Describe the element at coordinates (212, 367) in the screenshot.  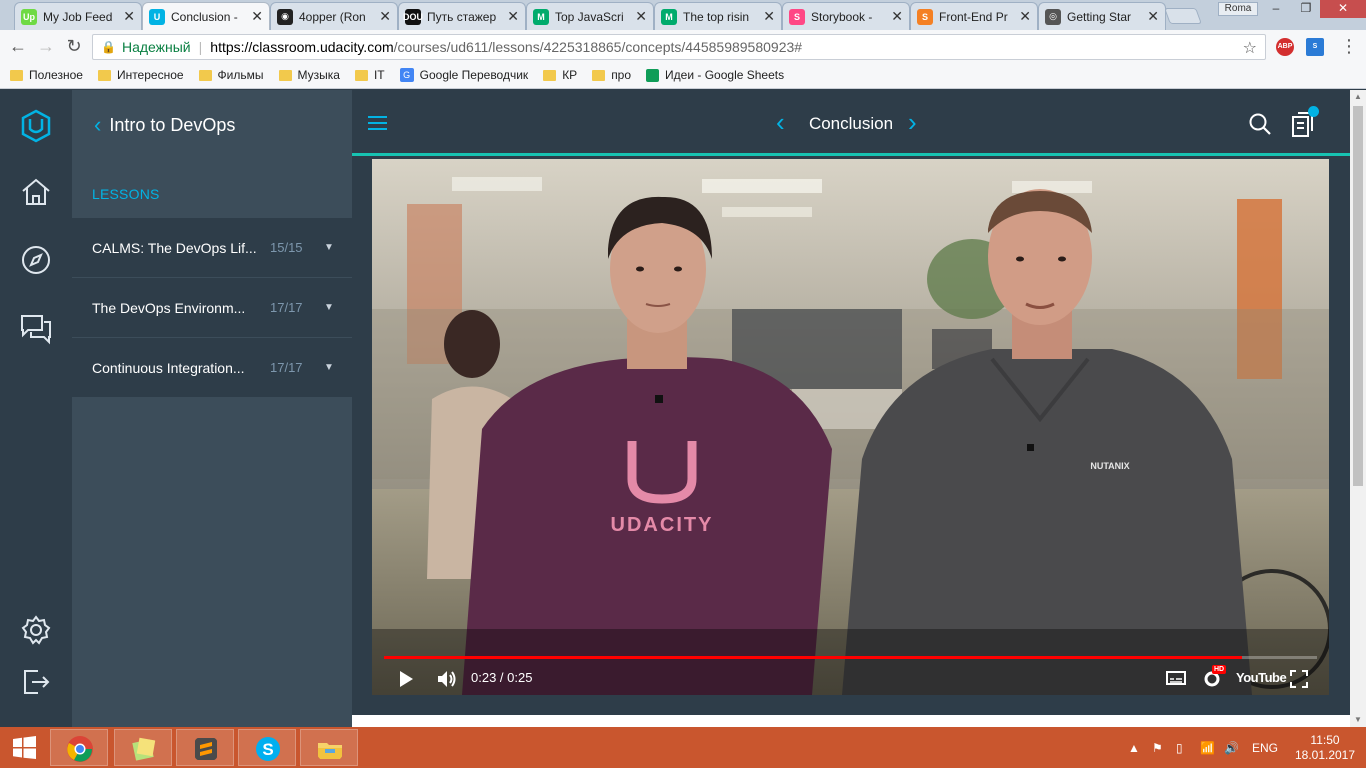
I see `lesson-item: Continuous Integration... 17/17 ▼` at that location.